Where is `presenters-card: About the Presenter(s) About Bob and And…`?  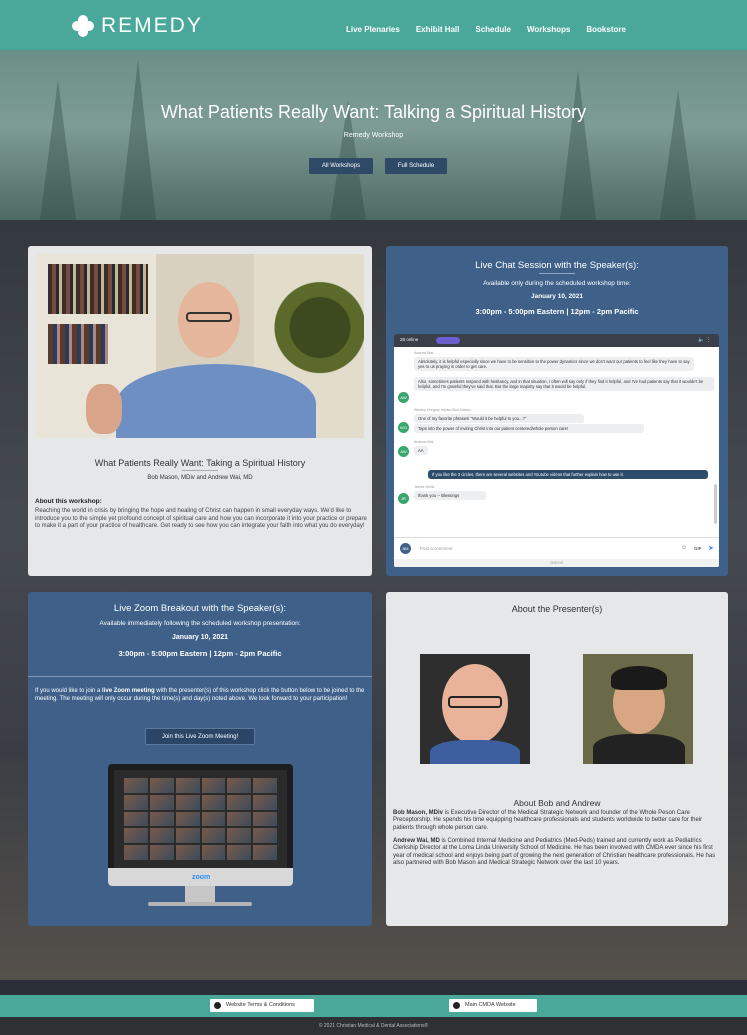 presenters-card: About the Presenter(s) About Bob and And… is located at coordinates (557, 759).